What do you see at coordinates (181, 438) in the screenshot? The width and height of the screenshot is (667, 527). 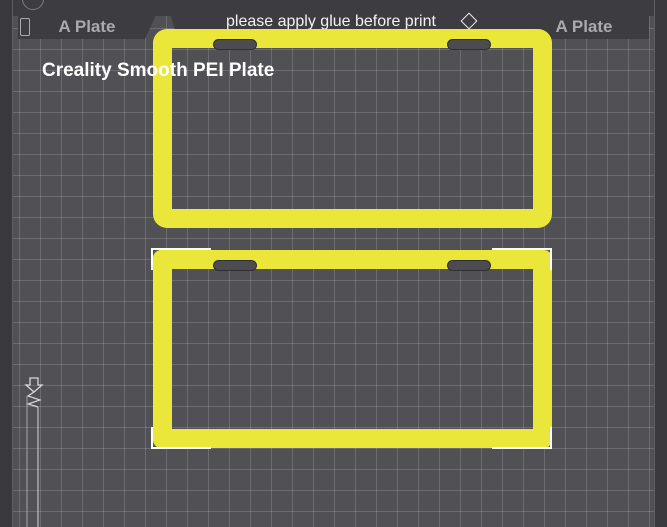 I see `selection-corner-bottom-left` at bounding box center [181, 438].